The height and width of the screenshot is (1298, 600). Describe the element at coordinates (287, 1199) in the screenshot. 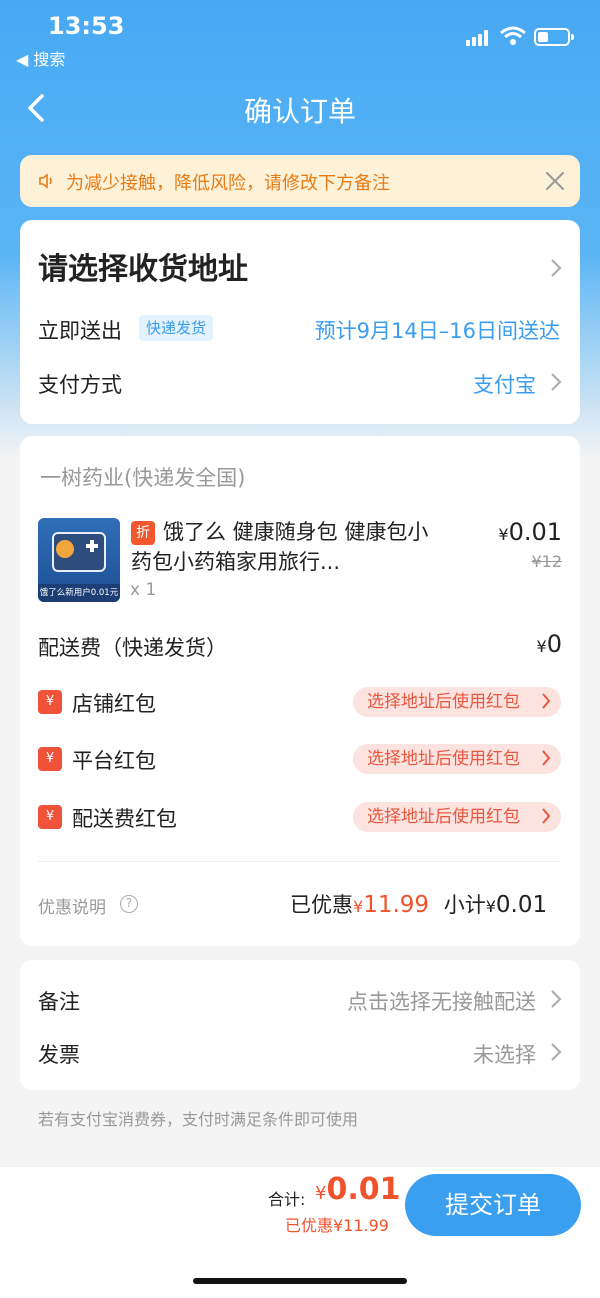

I see `total-label: 合计:` at that location.